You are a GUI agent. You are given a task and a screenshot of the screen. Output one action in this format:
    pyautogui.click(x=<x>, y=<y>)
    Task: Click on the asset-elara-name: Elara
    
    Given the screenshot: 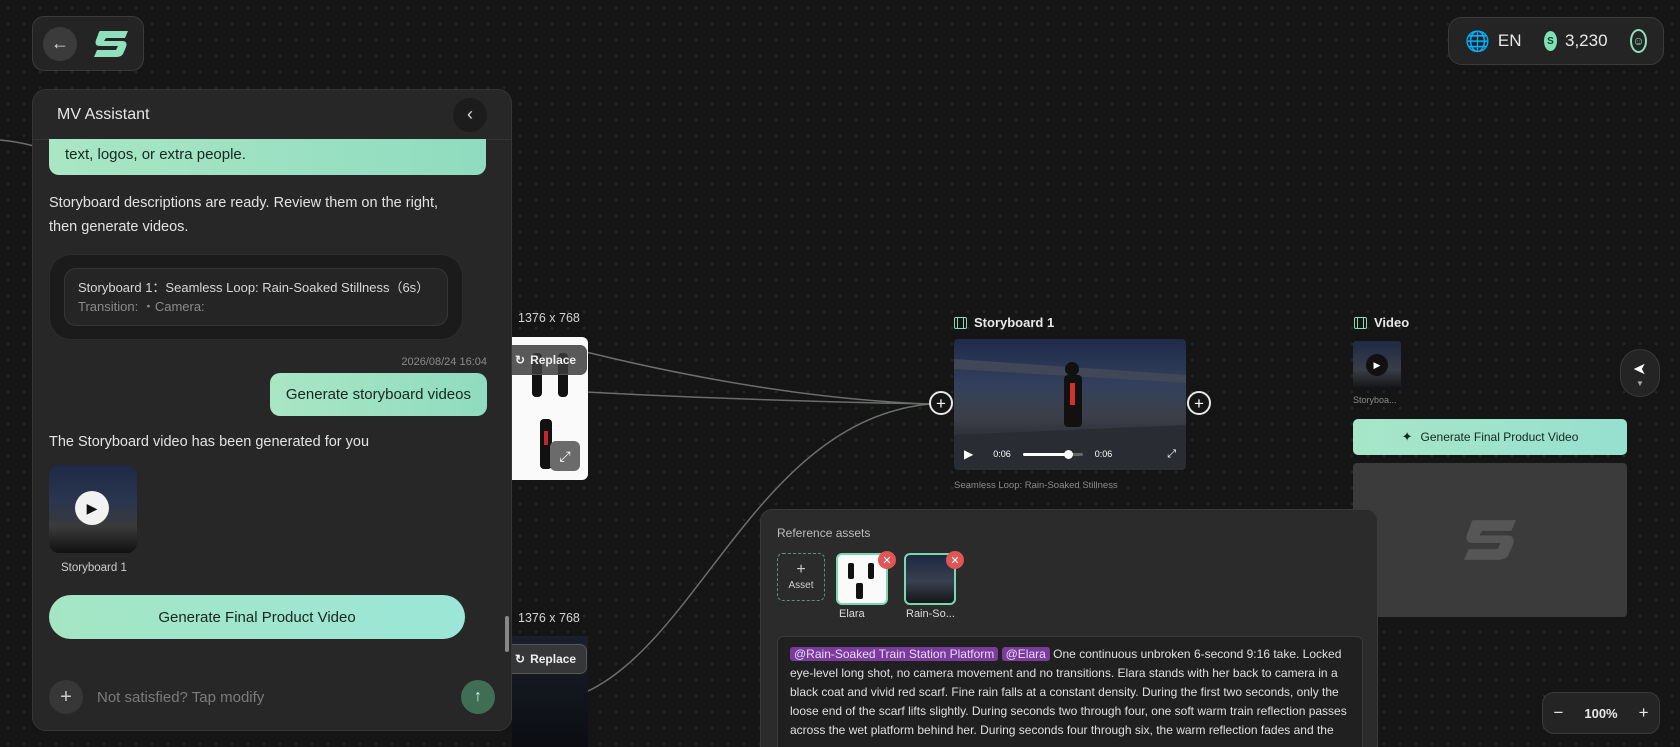 What is the action you would take?
    pyautogui.click(x=852, y=614)
    